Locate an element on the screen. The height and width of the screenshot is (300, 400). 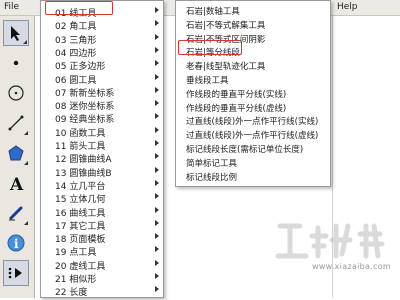
marker-tool is located at coordinates (16, 213).